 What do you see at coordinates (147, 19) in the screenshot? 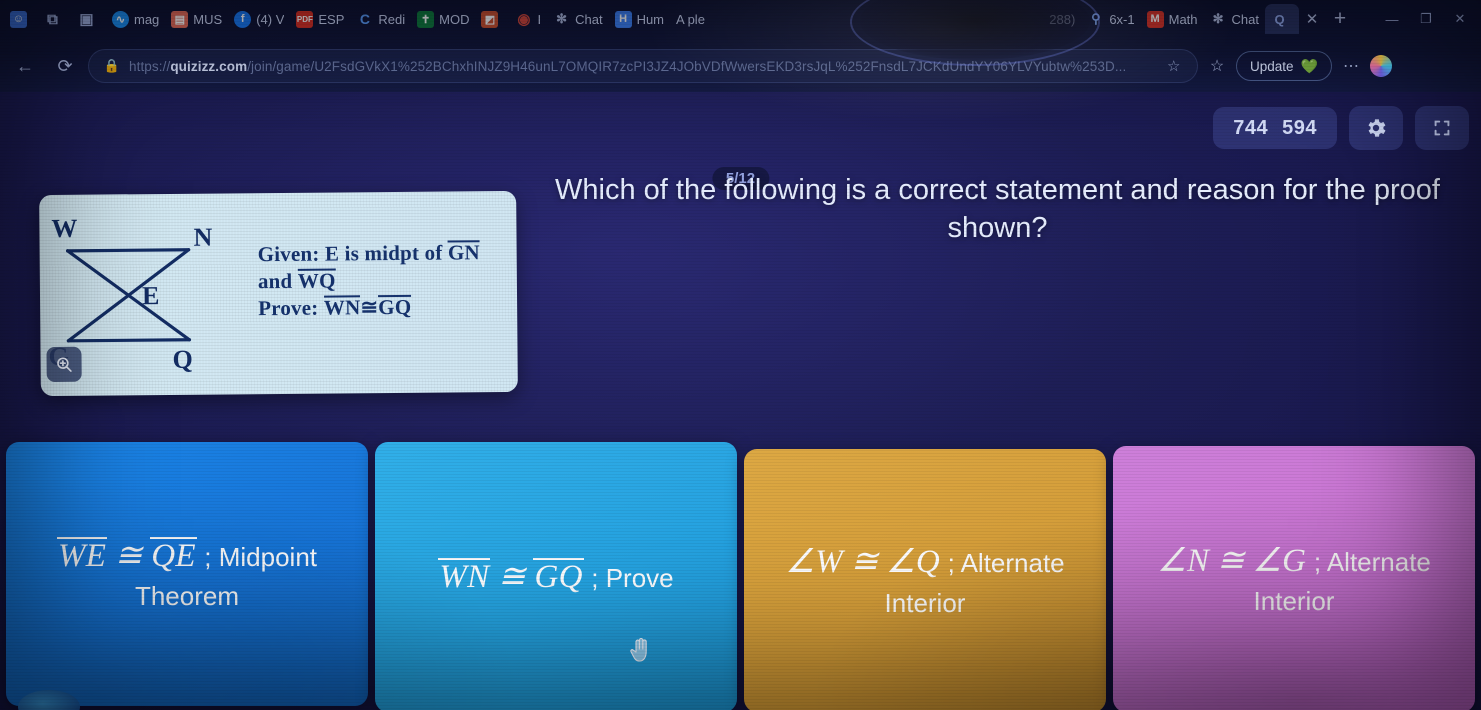
I see `tab-label: mag` at bounding box center [147, 19].